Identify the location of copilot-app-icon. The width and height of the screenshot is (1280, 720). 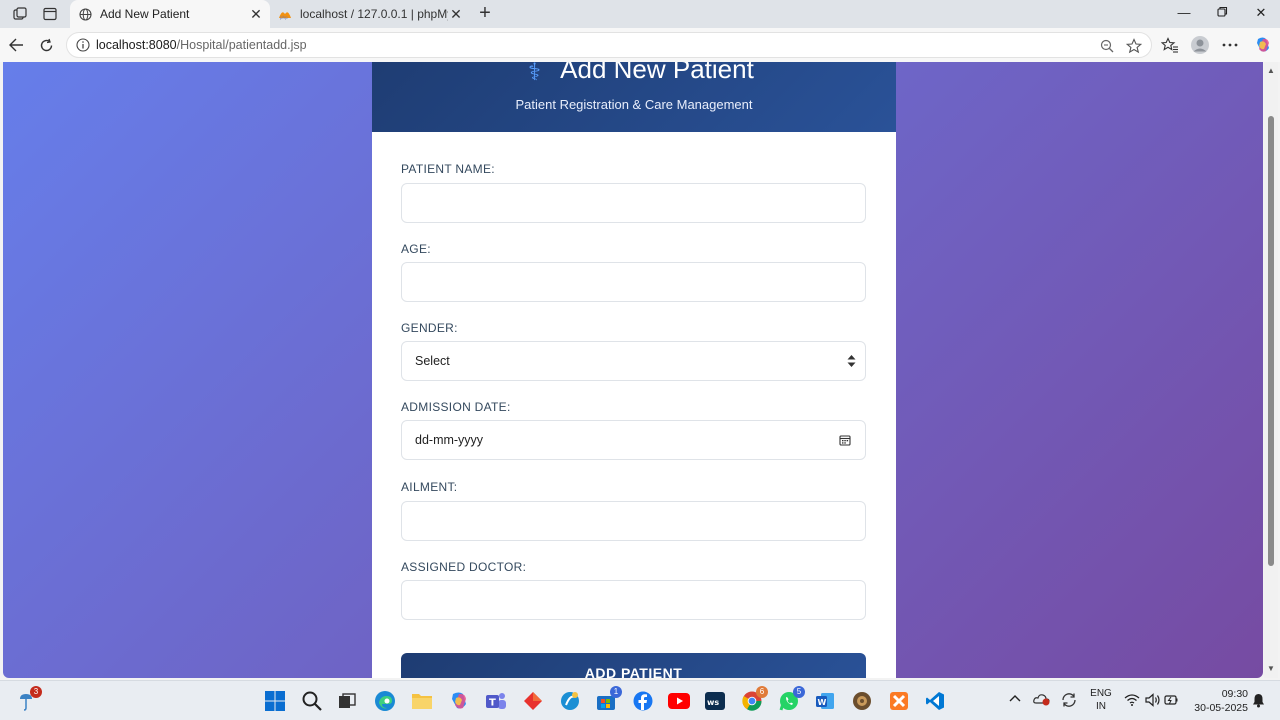
(459, 701).